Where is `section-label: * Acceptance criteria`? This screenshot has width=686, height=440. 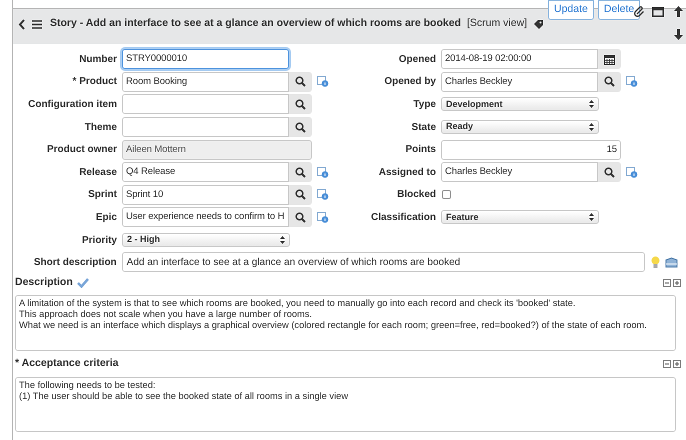 section-label: * Acceptance criteria is located at coordinates (66, 364).